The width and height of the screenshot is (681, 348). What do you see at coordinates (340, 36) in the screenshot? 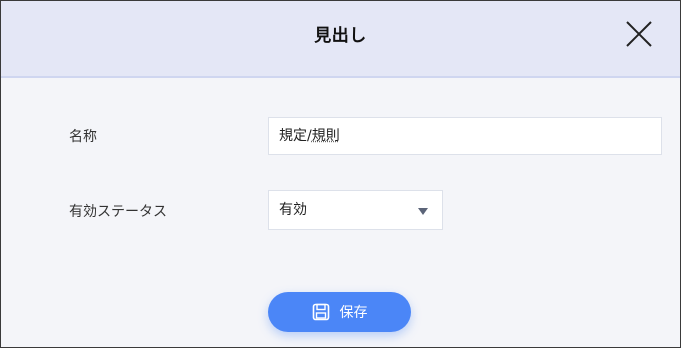
I see `dialog-title: 見出し` at bounding box center [340, 36].